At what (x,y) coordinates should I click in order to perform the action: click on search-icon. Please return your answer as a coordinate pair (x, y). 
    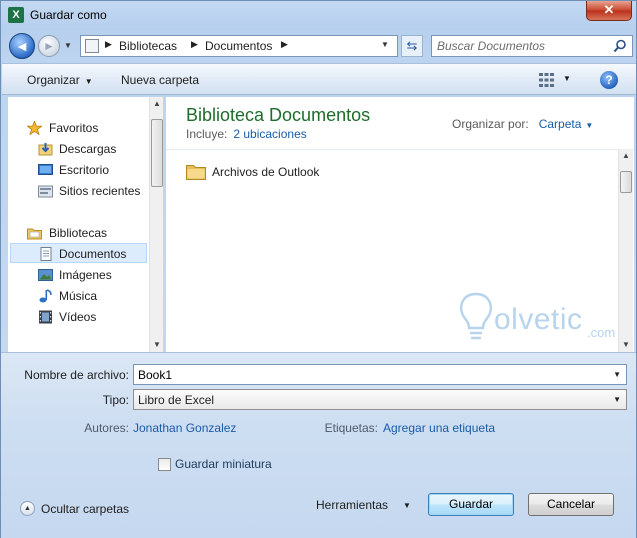
    Looking at the image, I should click on (620, 46).